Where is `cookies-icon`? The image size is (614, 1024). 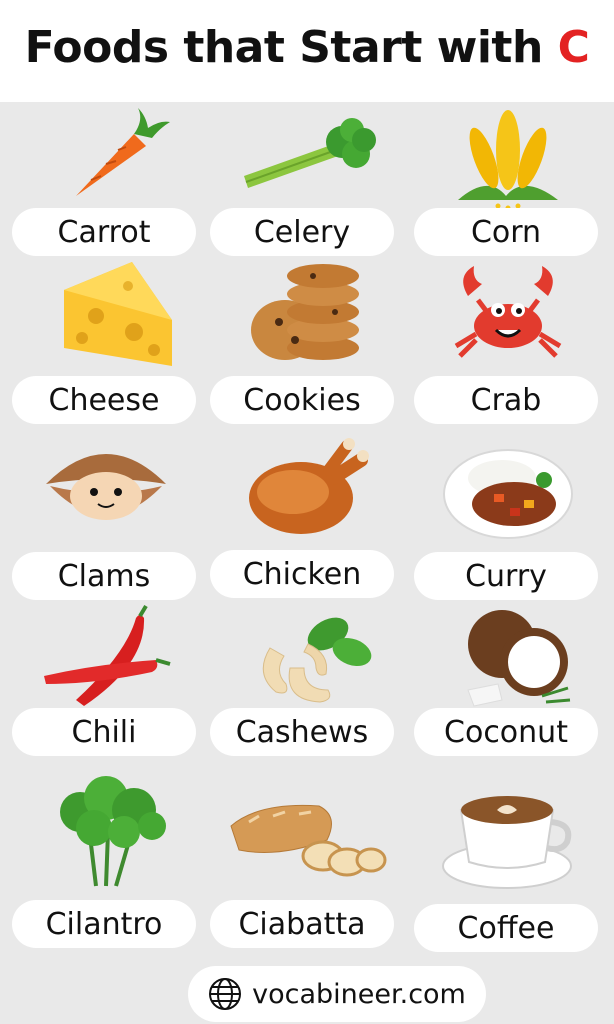 cookies-icon is located at coordinates (304, 311).